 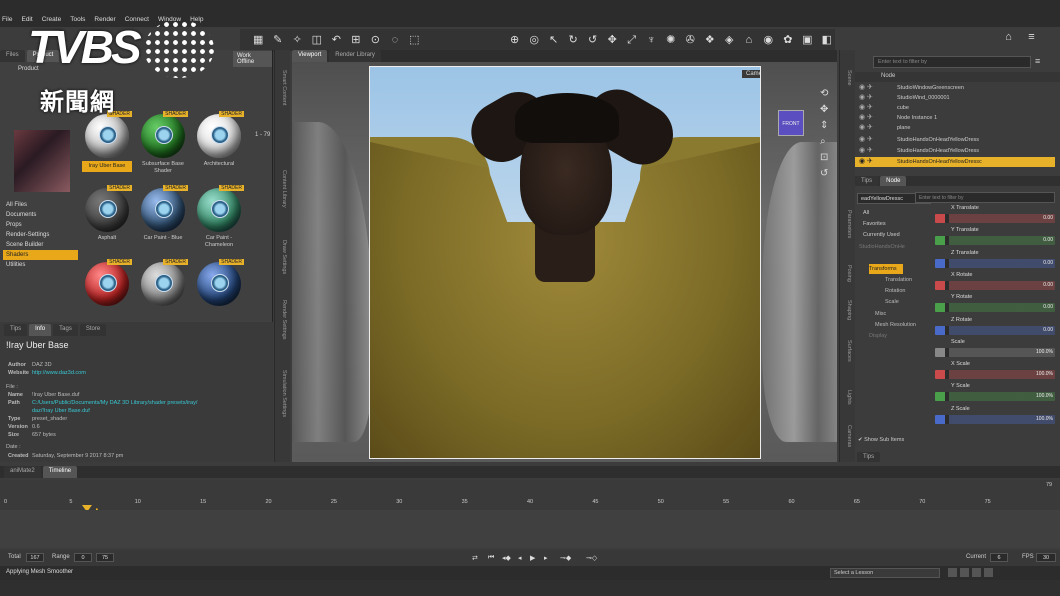 I want to click on parameter-slider: Z Translate 0.00, so click(x=996, y=261).